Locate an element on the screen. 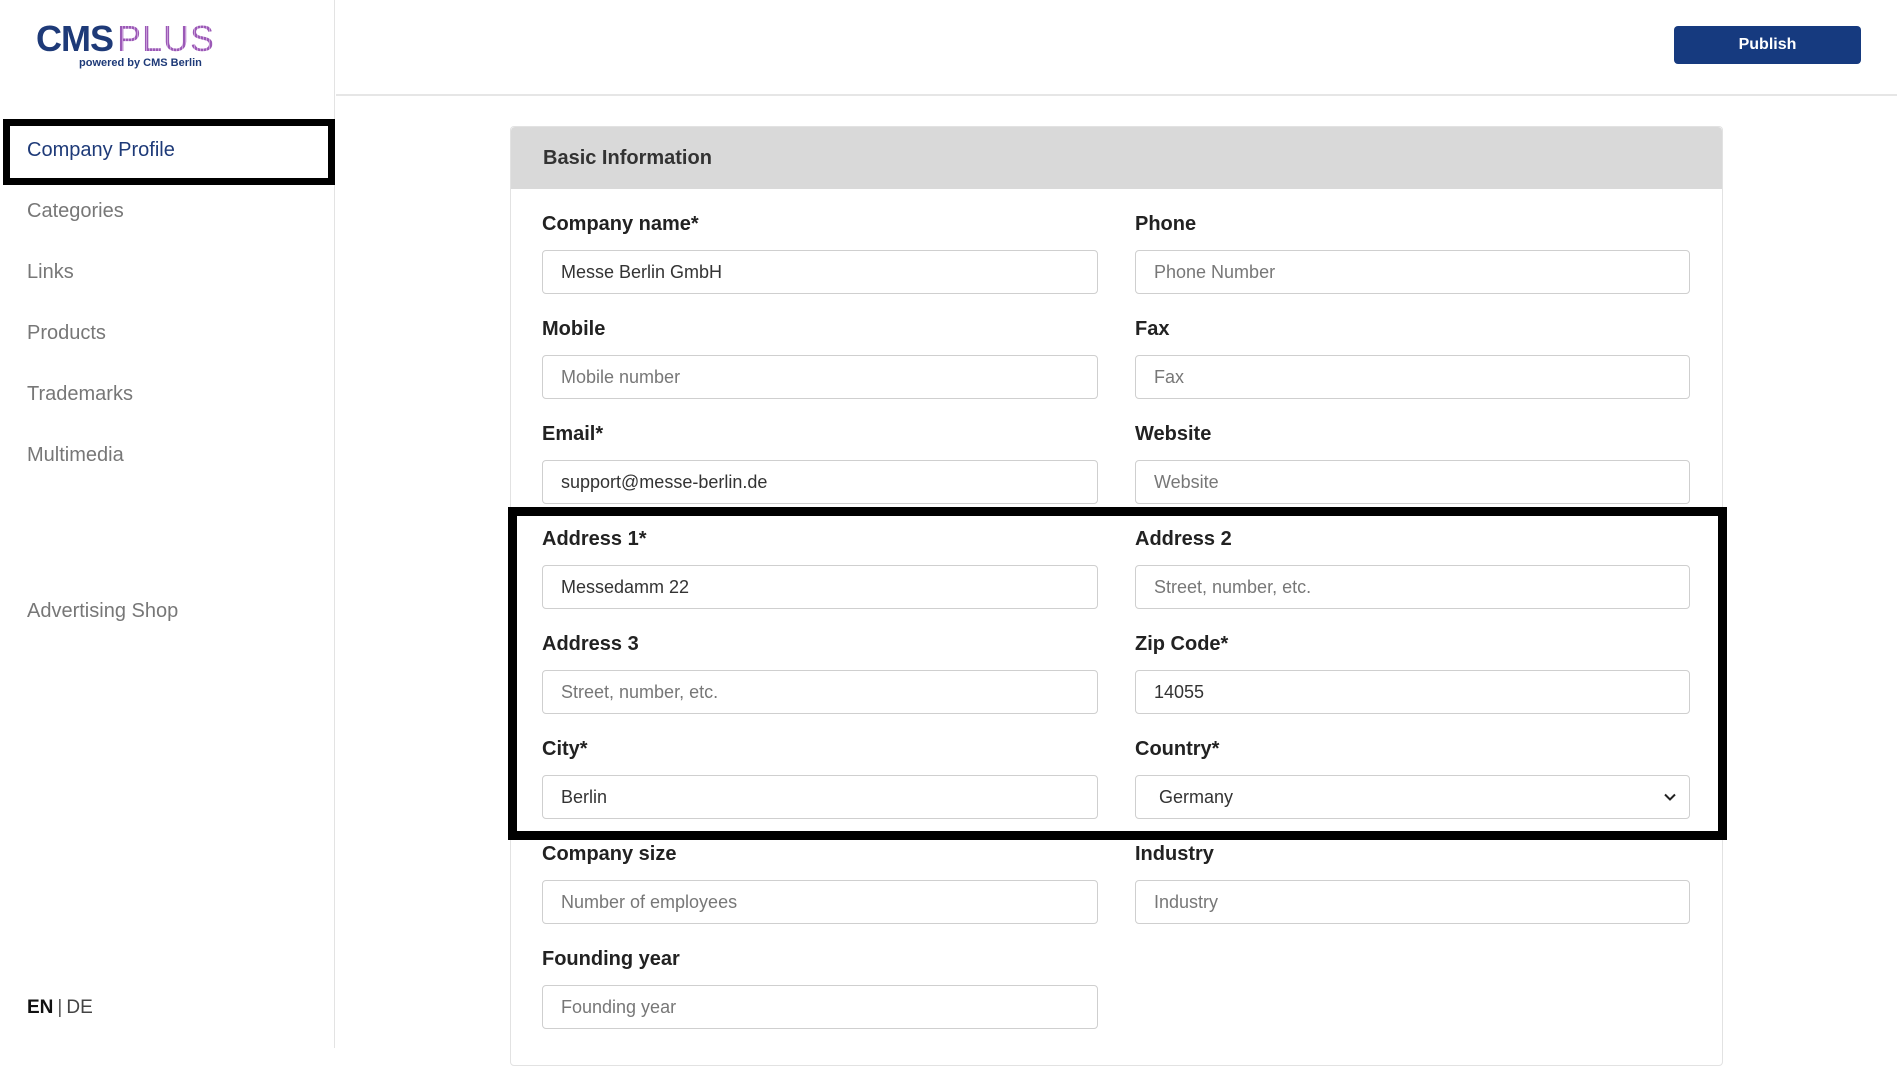 The image size is (1897, 1066). sidebar-item-company-profile: Company Profile is located at coordinates (101, 150).